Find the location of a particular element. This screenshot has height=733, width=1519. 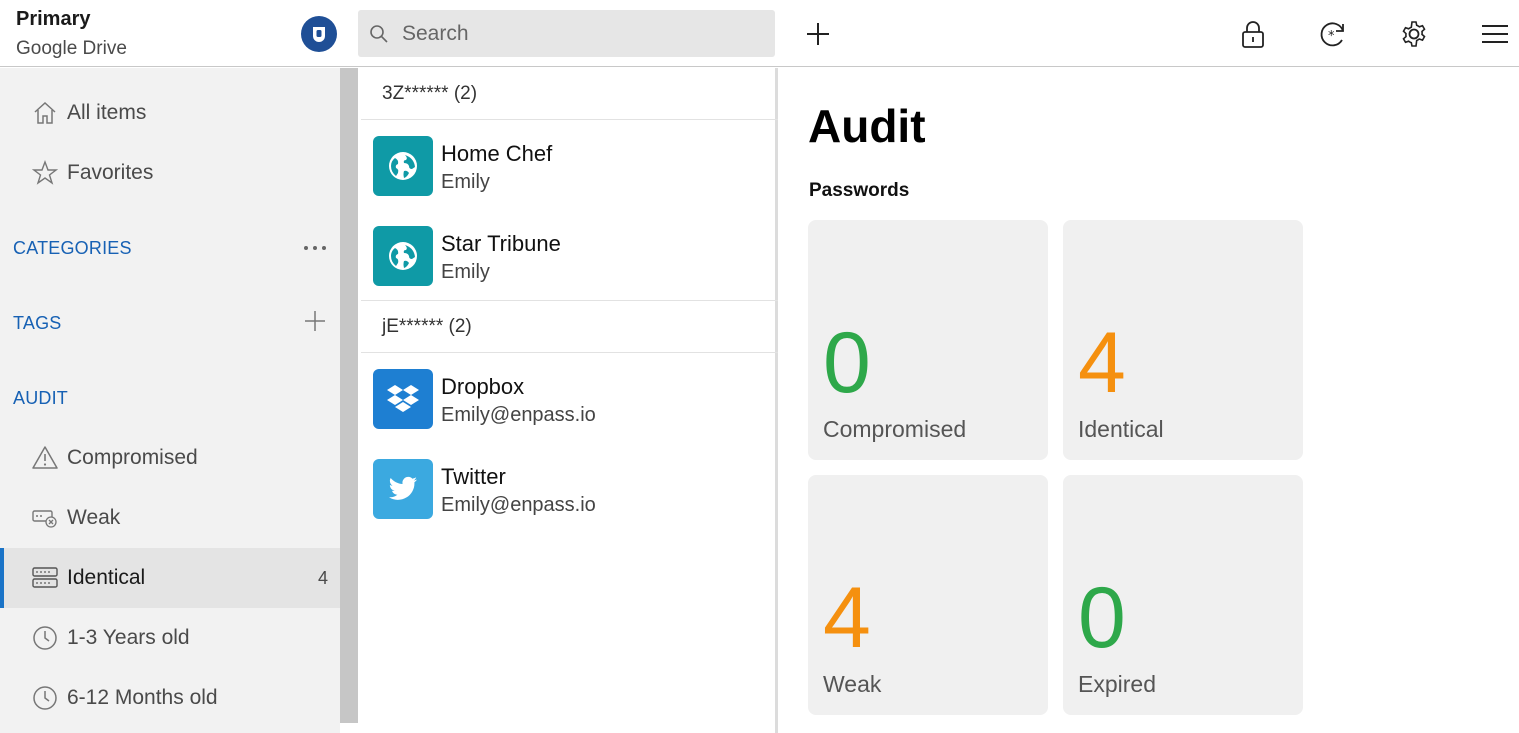

top-bar: Primary Google Drive * is located at coordinates (759, 33).